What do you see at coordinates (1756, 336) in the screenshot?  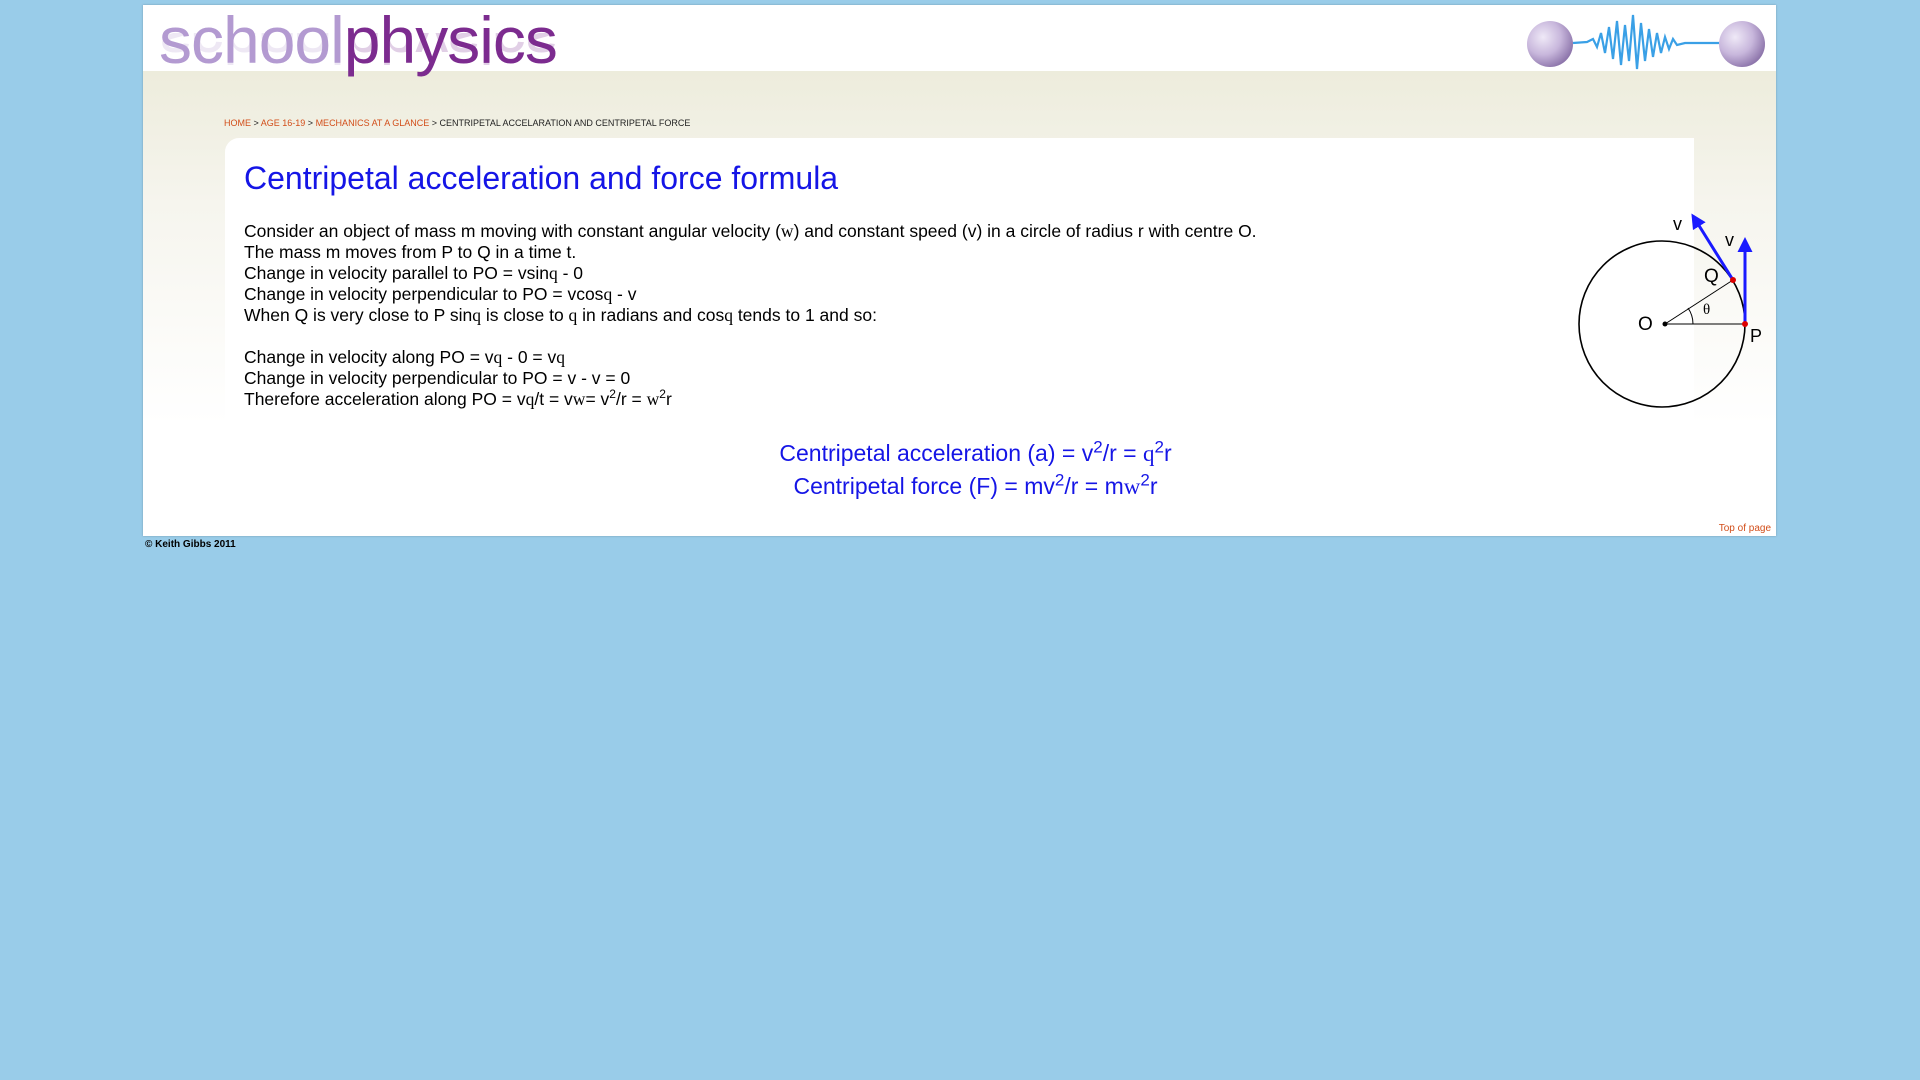 I see `label-p: P` at bounding box center [1756, 336].